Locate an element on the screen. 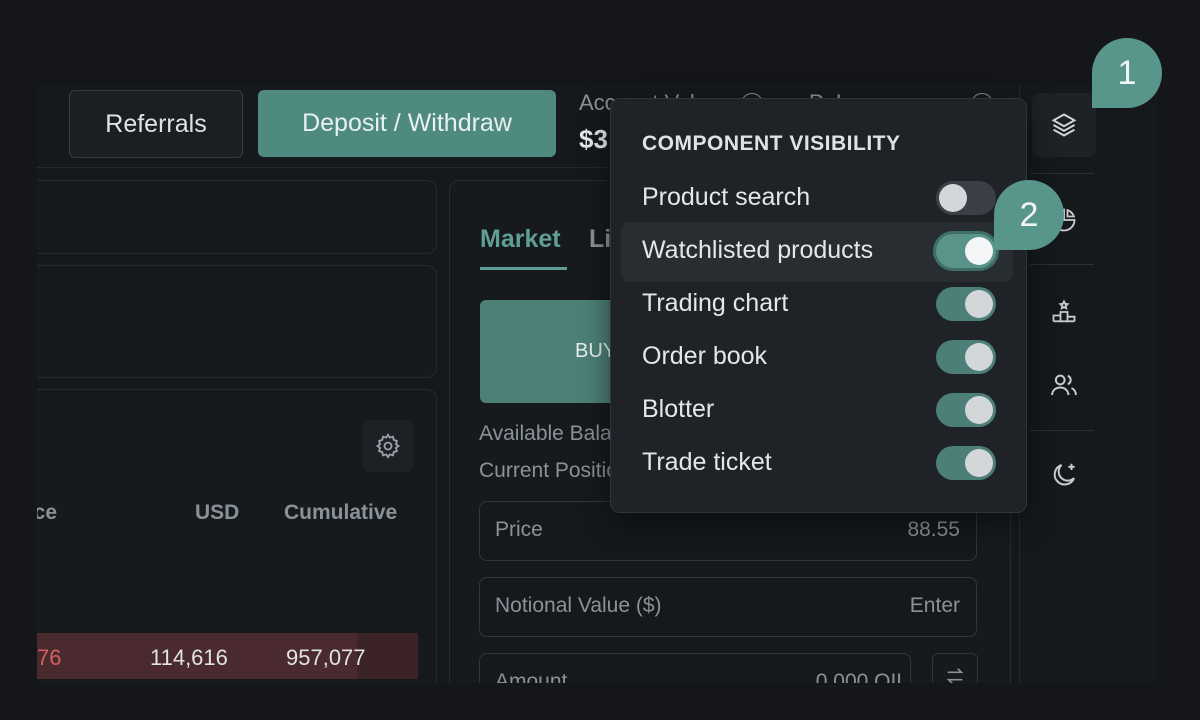 The image size is (1200, 720). product-search-panel is located at coordinates (237, 217).